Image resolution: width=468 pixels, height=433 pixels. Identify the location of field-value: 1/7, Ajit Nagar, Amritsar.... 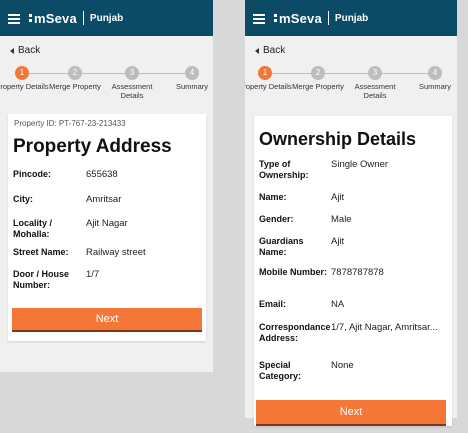
(384, 327).